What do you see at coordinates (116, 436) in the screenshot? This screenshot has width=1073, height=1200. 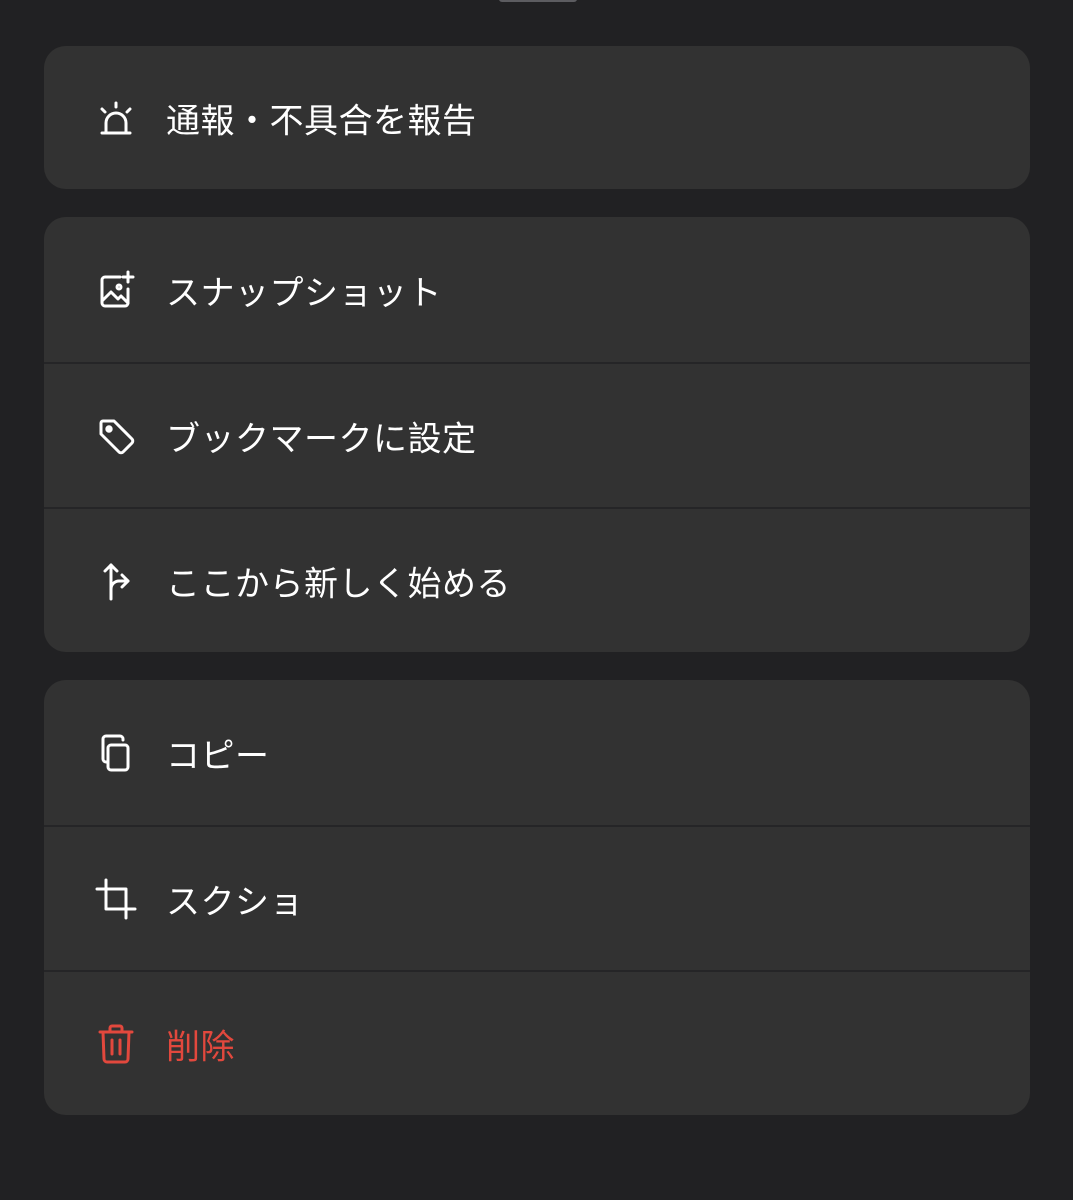 I see `tag-icon` at bounding box center [116, 436].